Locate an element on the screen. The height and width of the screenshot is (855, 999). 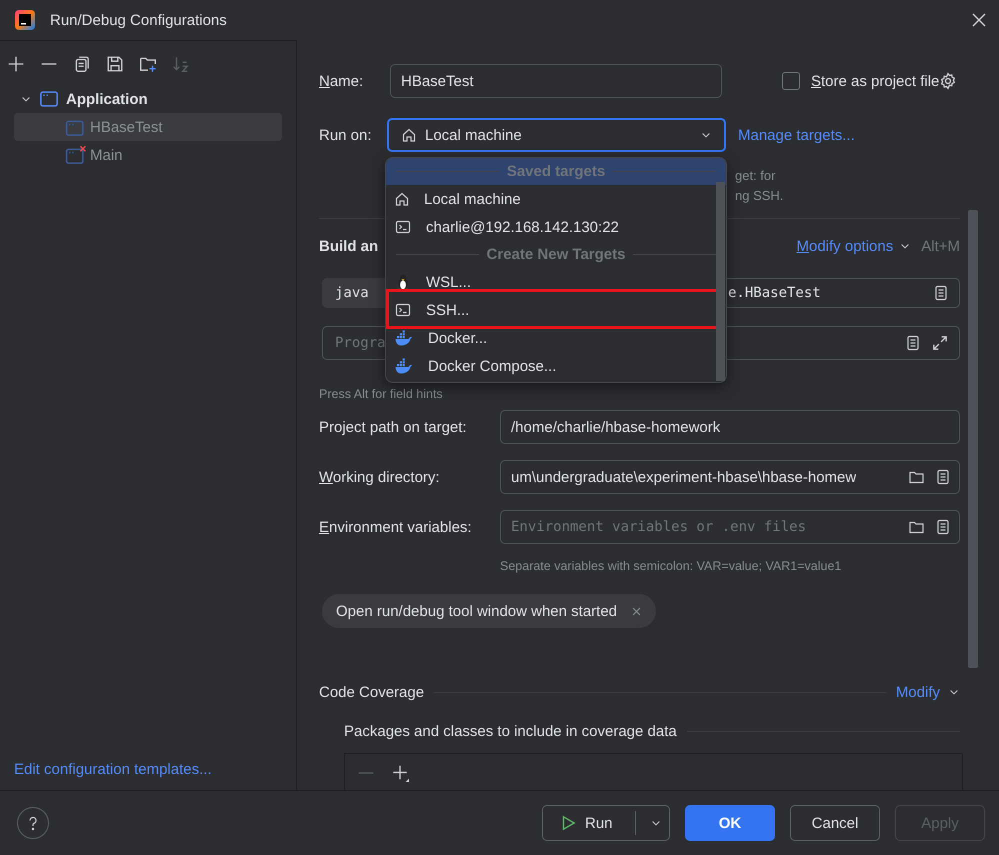
section-title: Build an is located at coordinates (348, 246).